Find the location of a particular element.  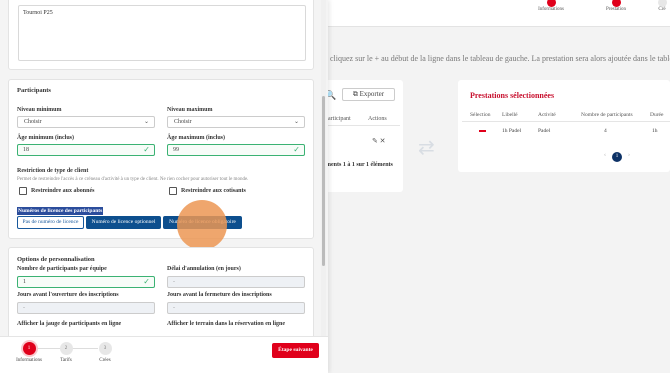

bg-step-informations: Informations is located at coordinates (551, 6).